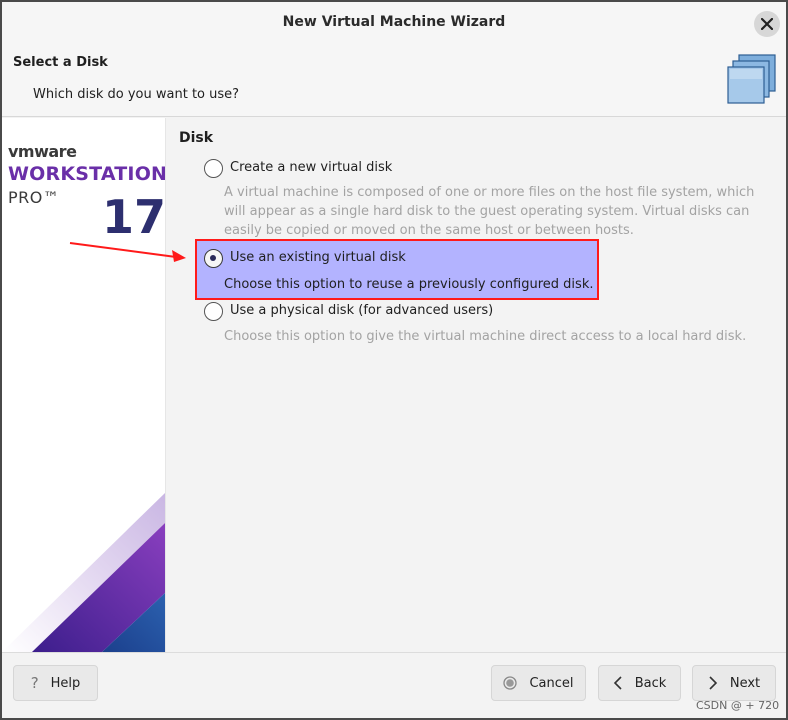 Image resolution: width=788 pixels, height=720 pixels. Describe the element at coordinates (618, 683) in the screenshot. I see `chevron-left-icon` at that location.